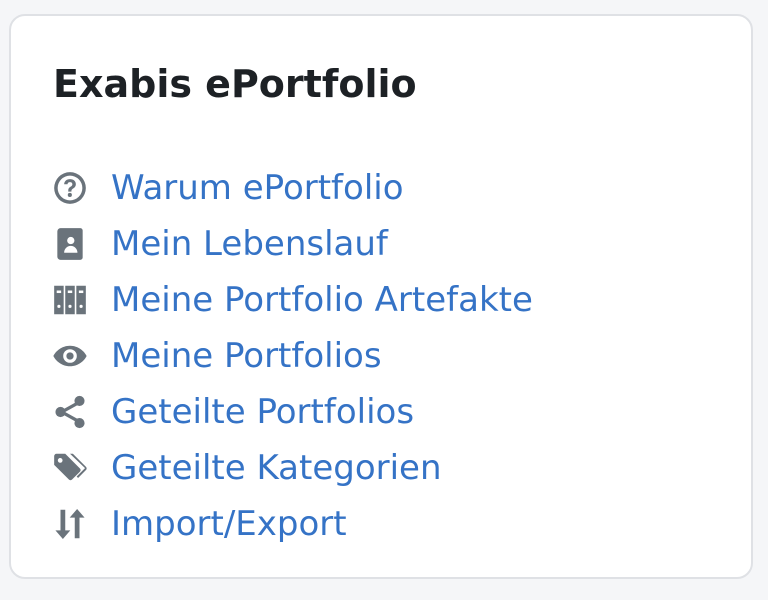 The width and height of the screenshot is (768, 600). What do you see at coordinates (229, 524) in the screenshot?
I see `nav-link-label: Import/Export` at bounding box center [229, 524].